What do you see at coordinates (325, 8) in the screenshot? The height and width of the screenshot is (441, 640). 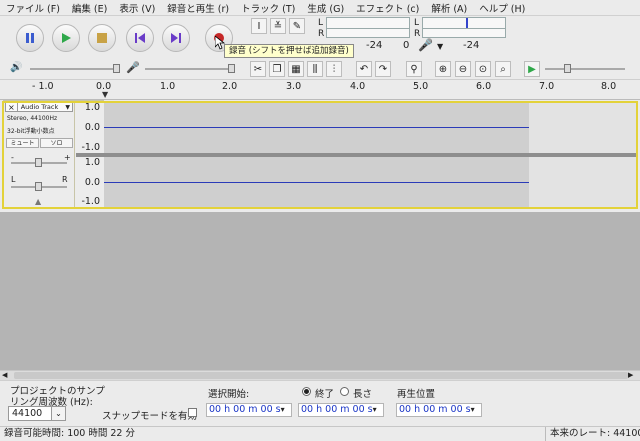 I see `menu-generate: 生成 (G)` at bounding box center [325, 8].